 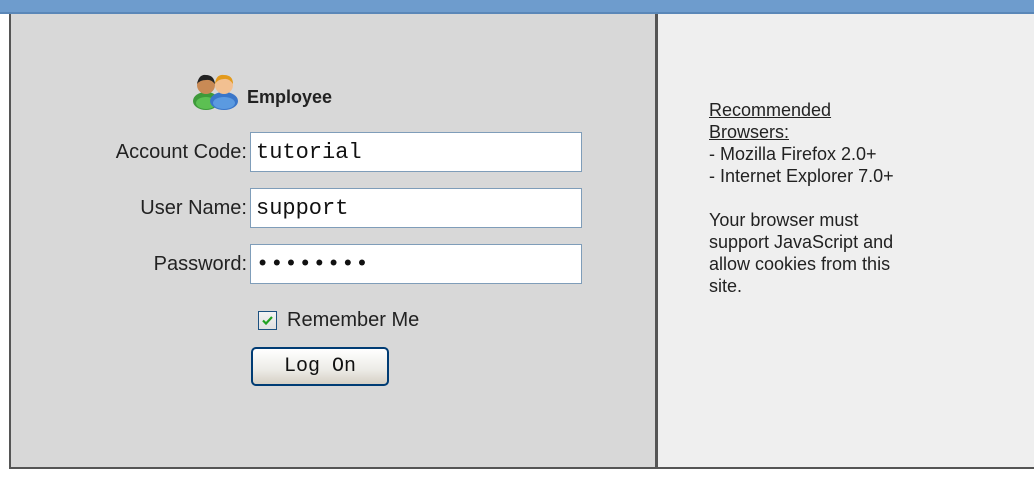 What do you see at coordinates (517, 7) in the screenshot?
I see `top-bar` at bounding box center [517, 7].